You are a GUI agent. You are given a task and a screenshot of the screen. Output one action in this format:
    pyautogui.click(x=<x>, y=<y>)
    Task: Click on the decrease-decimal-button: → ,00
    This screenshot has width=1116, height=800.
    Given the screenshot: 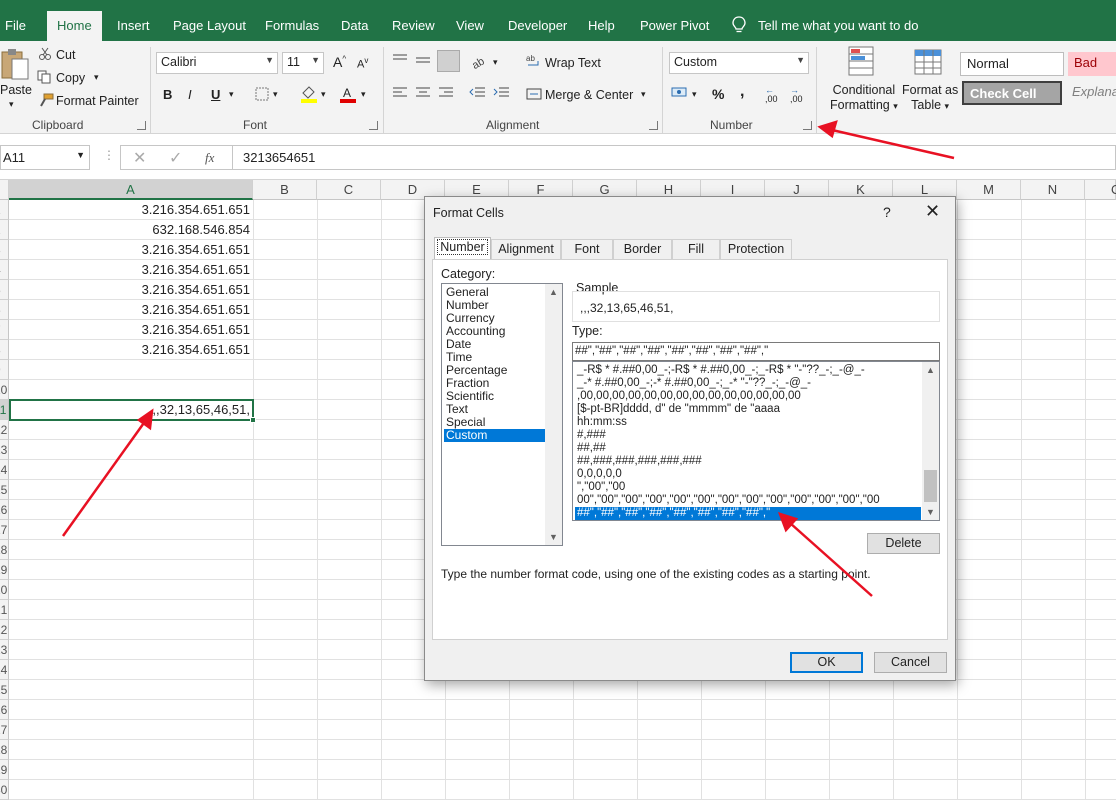 What is the action you would take?
    pyautogui.click(x=796, y=95)
    